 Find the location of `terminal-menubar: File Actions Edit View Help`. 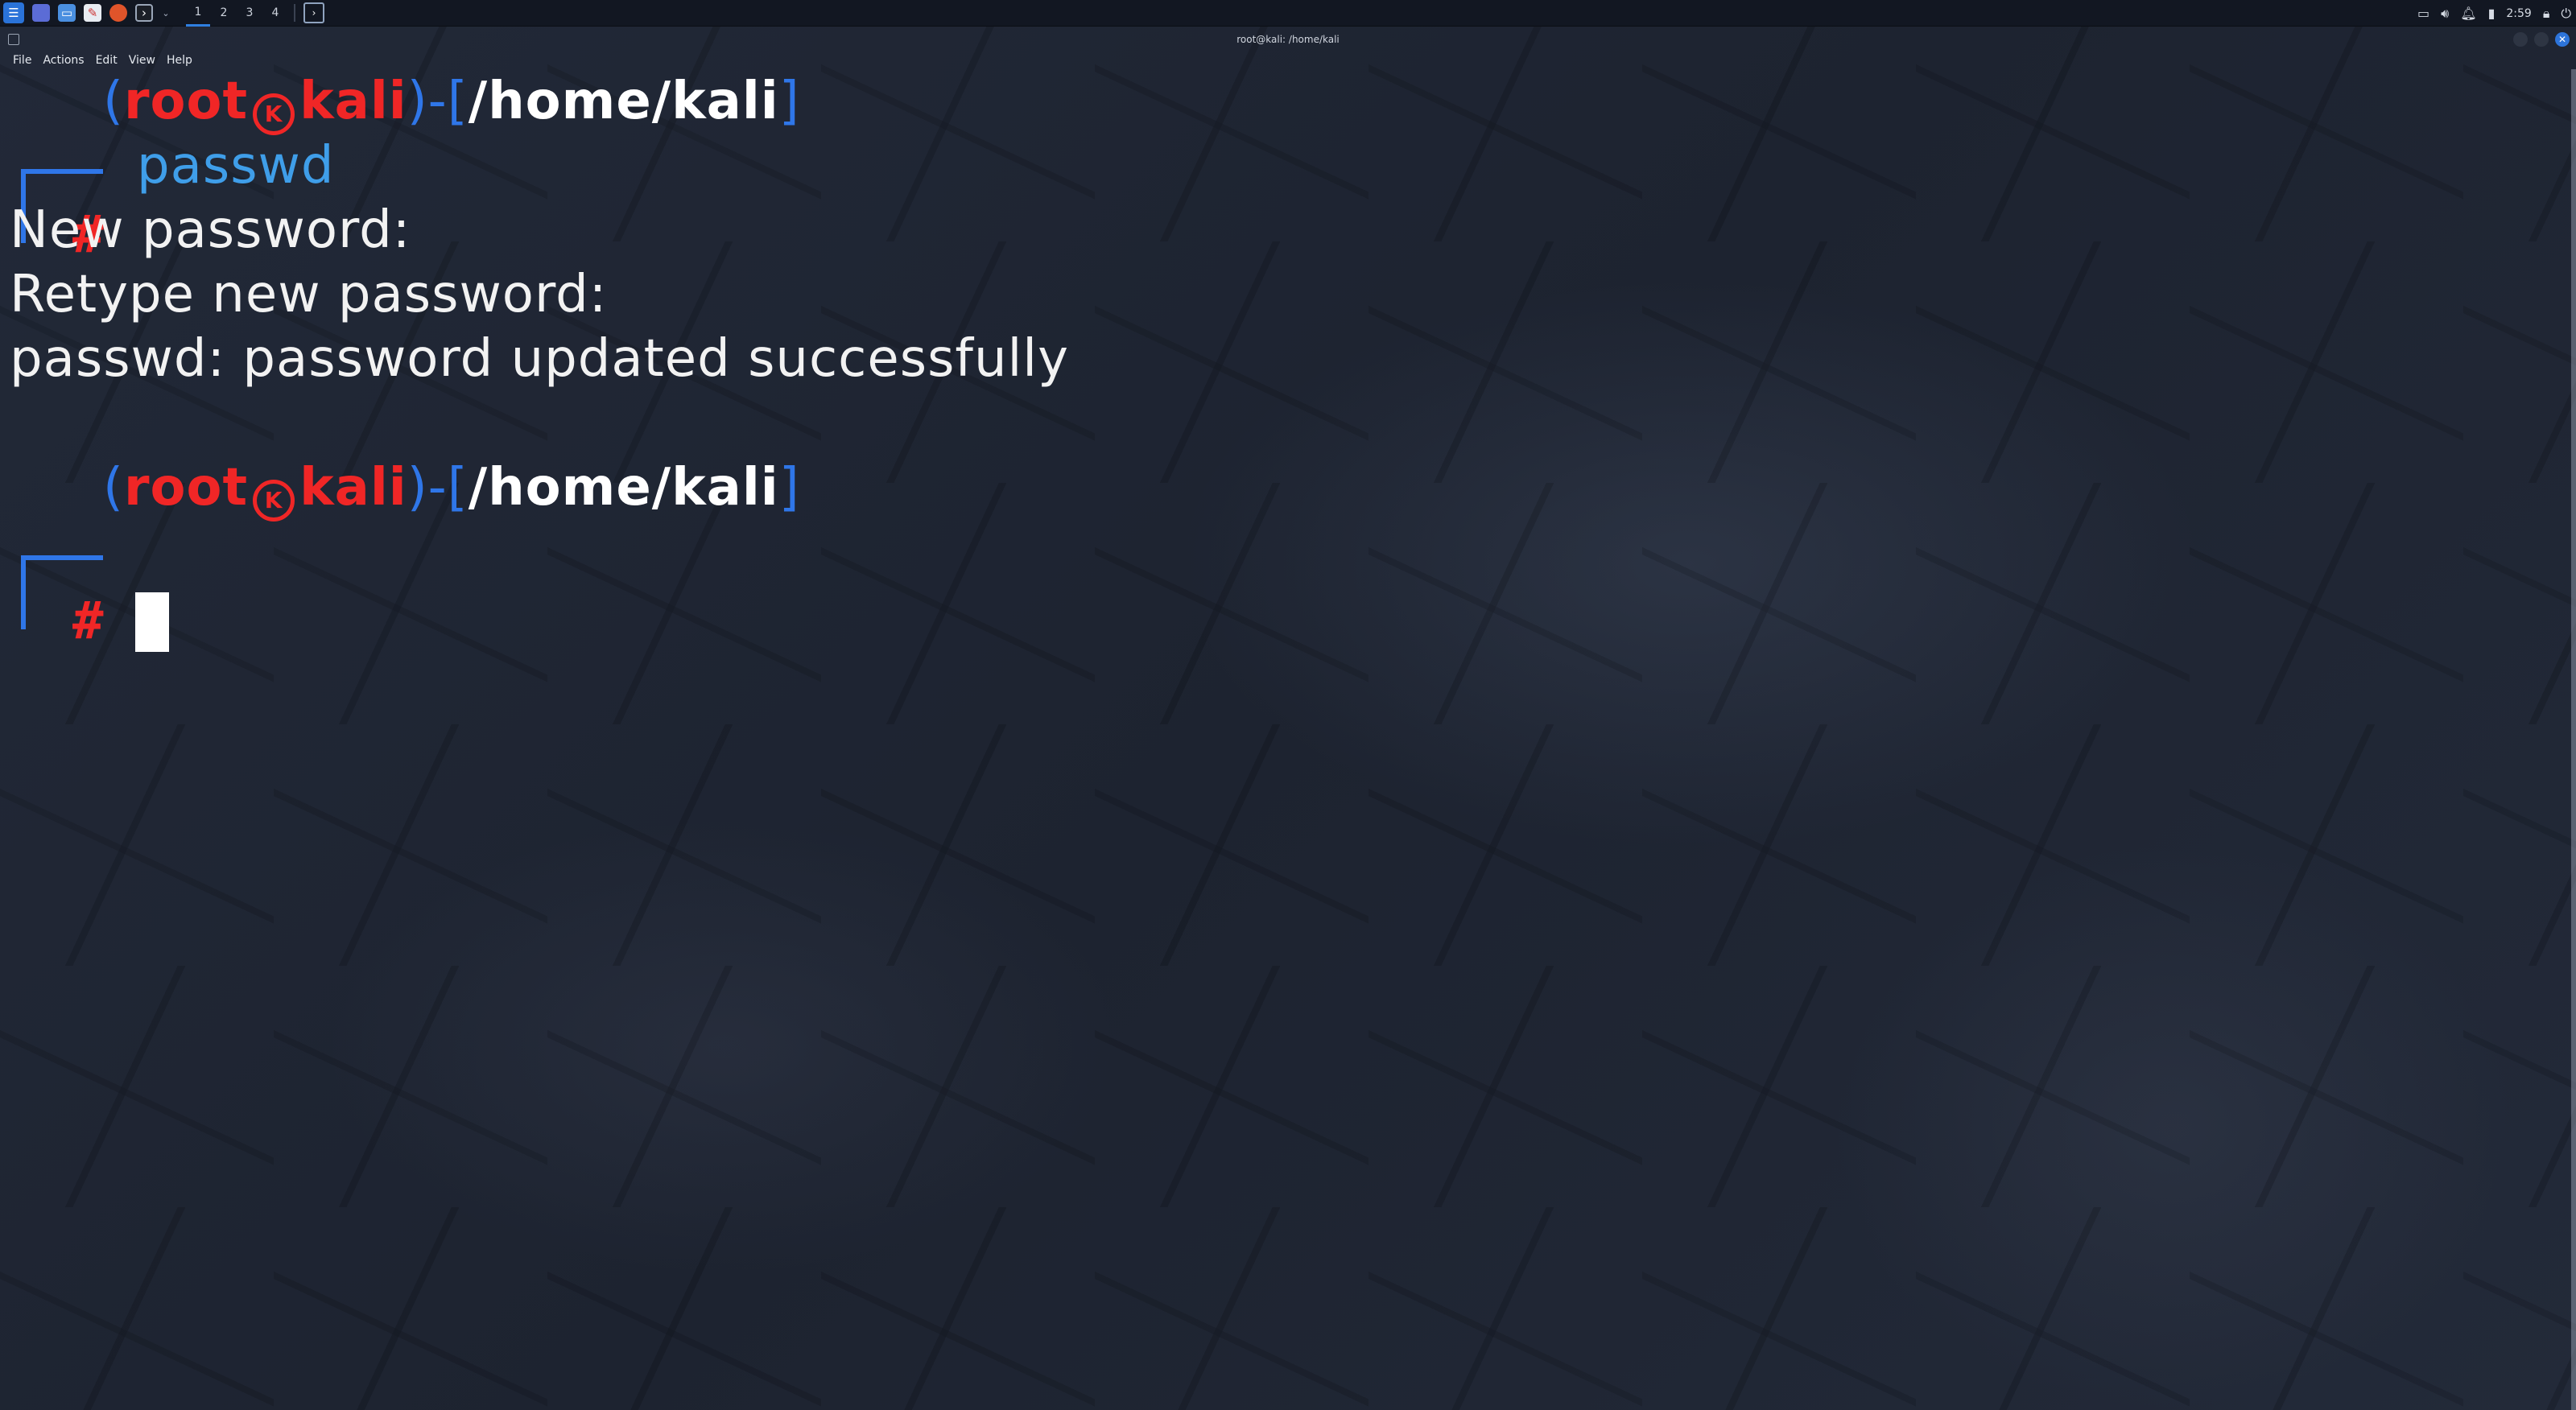

terminal-menubar: File Actions Edit View Help is located at coordinates (99, 60).